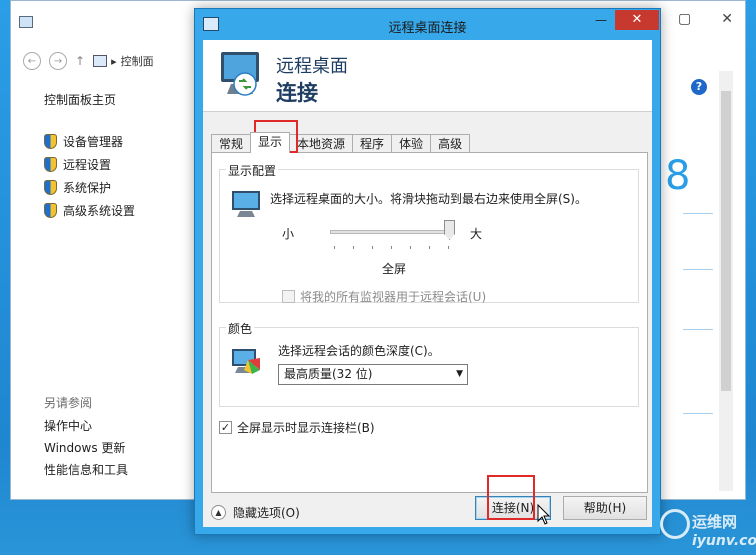 Image resolution: width=756 pixels, height=555 pixels. I want to click on address-bar: ▸ 控制面, so click(123, 61).